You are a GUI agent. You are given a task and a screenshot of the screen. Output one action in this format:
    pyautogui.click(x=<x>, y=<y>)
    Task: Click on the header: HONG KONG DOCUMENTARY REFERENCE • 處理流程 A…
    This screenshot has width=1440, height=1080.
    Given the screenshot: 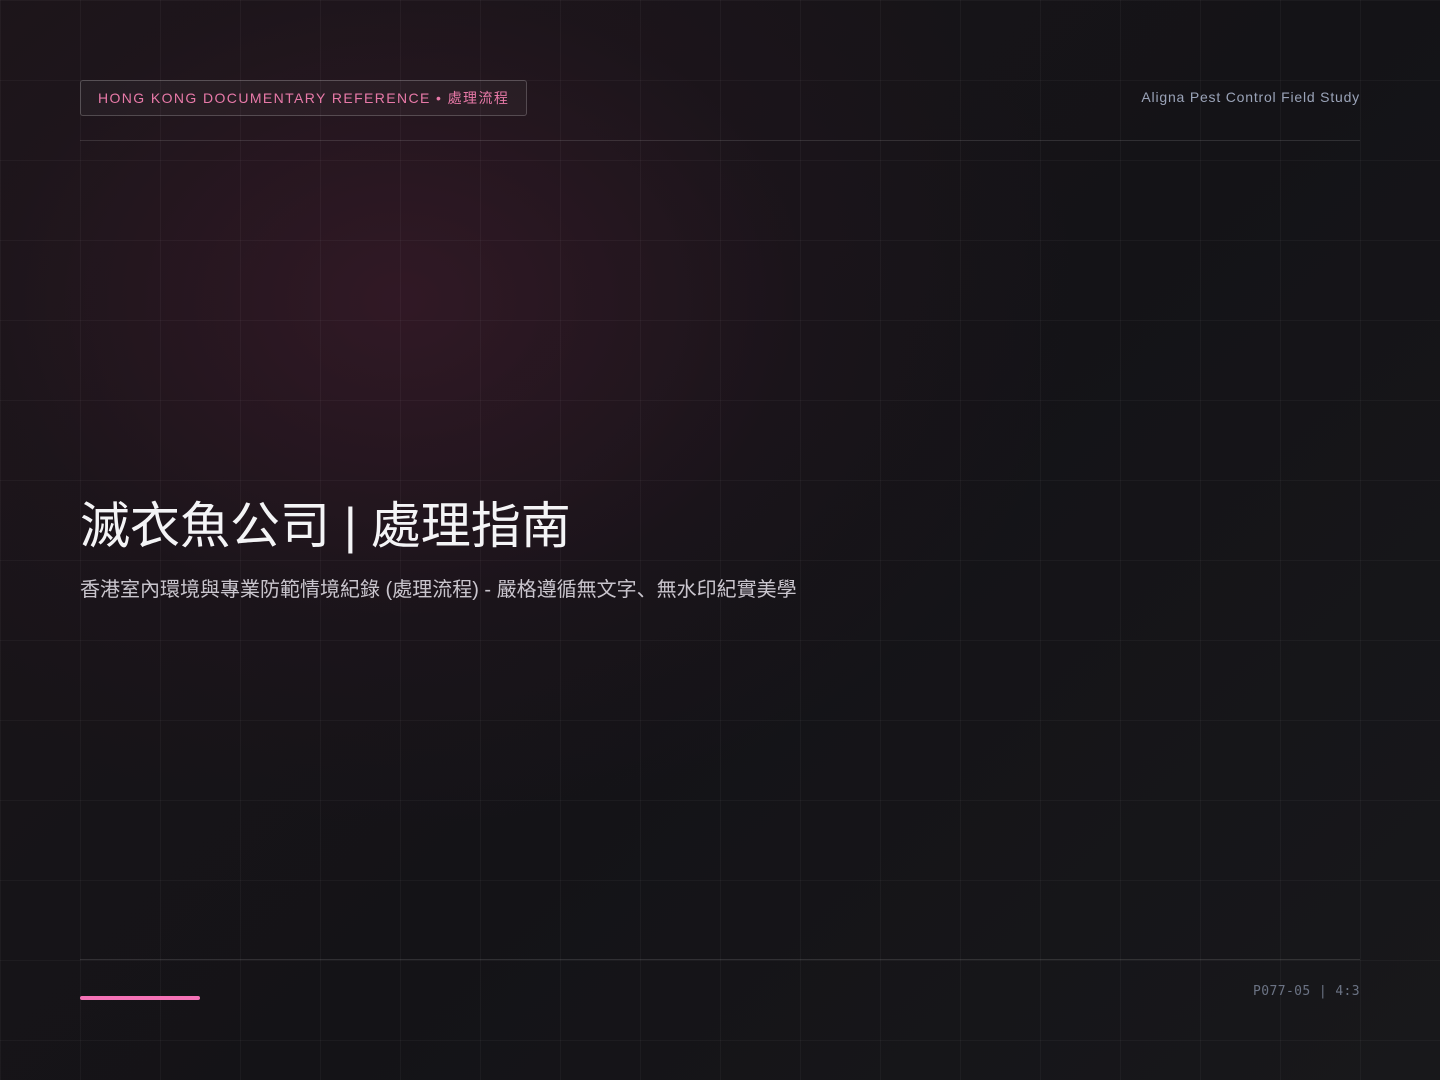 What is the action you would take?
    pyautogui.click(x=720, y=110)
    